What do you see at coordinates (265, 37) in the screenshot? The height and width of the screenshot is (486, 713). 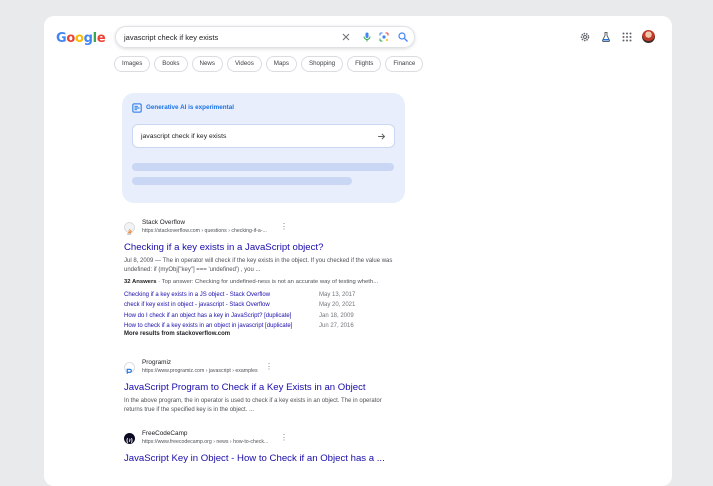 I see `search-box: javascript check if key exists` at bounding box center [265, 37].